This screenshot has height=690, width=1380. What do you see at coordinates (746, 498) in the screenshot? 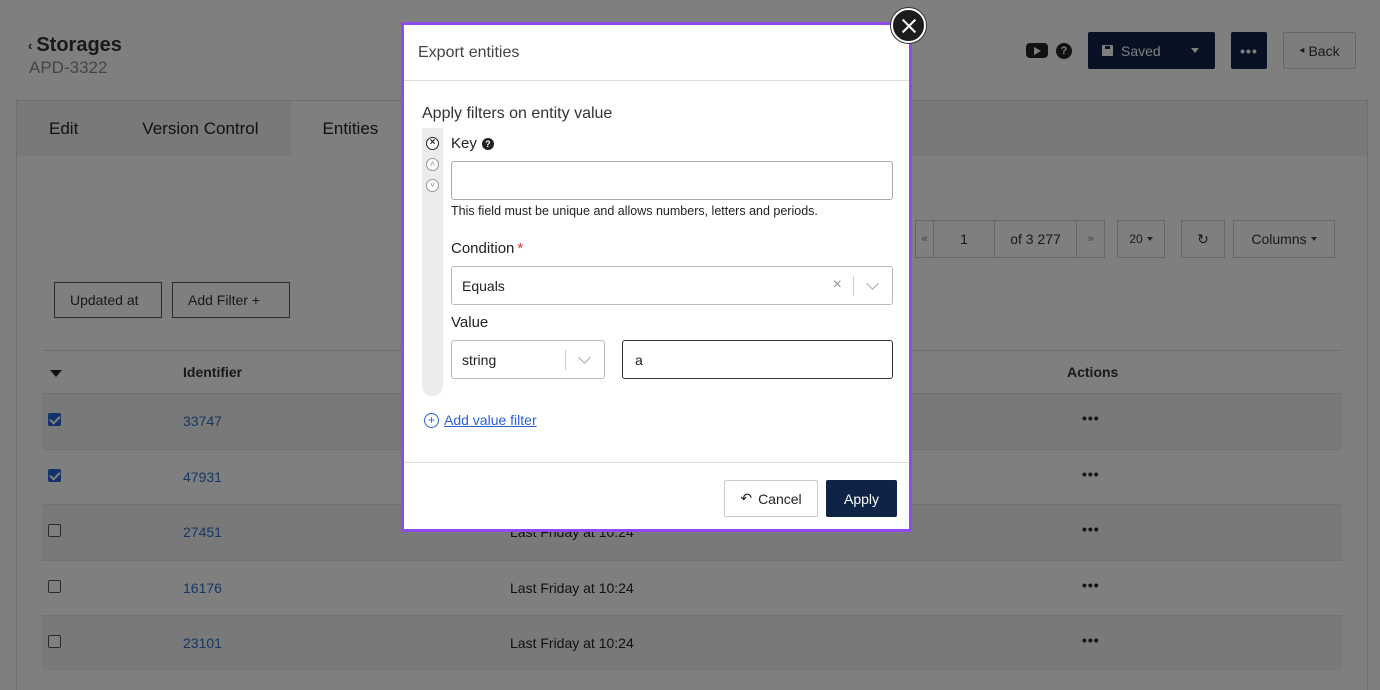
I see `undo-icon: ↶` at bounding box center [746, 498].